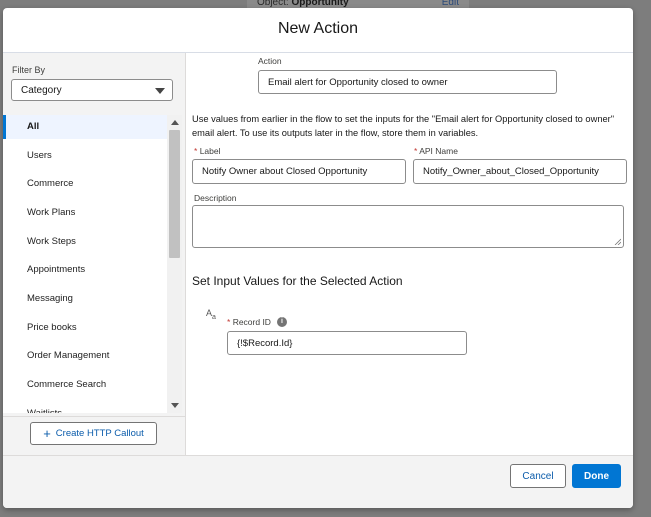 The height and width of the screenshot is (517, 651). Describe the element at coordinates (174, 194) in the screenshot. I see `scroll-thumb` at that location.